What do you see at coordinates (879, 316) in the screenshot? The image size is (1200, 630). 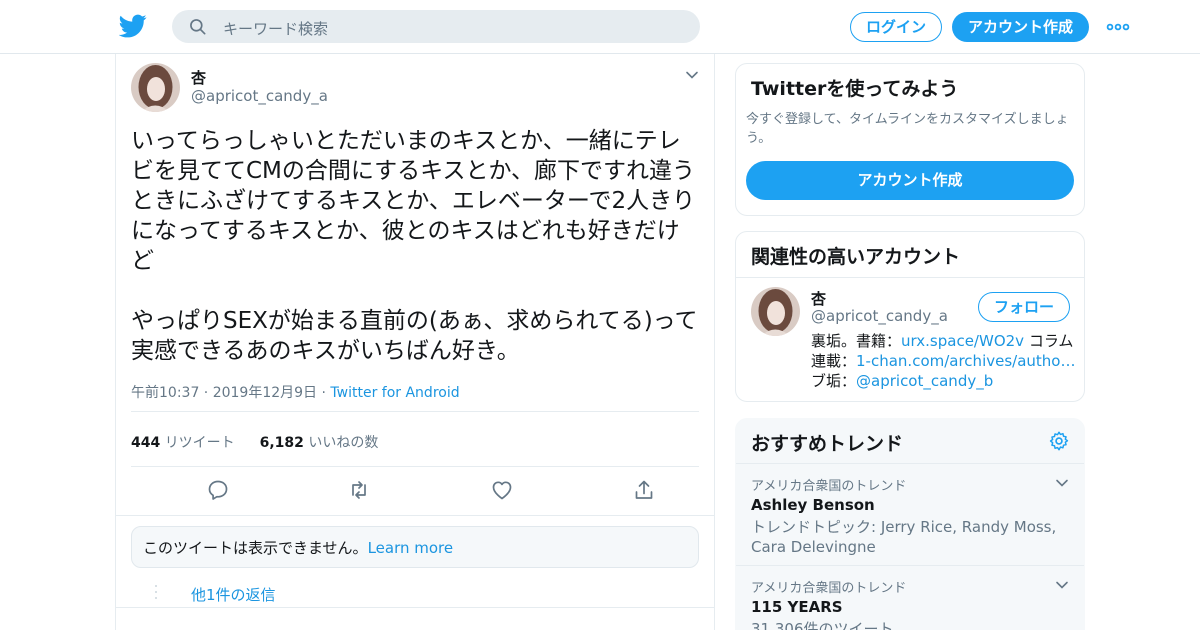 I see `related-account-handle: @apricot_candy_a` at bounding box center [879, 316].